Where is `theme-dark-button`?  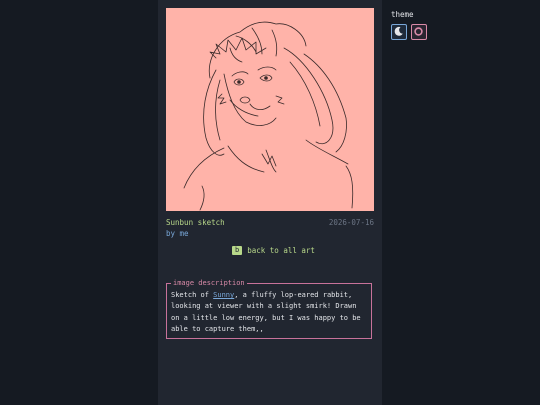
theme-dark-button is located at coordinates (399, 32).